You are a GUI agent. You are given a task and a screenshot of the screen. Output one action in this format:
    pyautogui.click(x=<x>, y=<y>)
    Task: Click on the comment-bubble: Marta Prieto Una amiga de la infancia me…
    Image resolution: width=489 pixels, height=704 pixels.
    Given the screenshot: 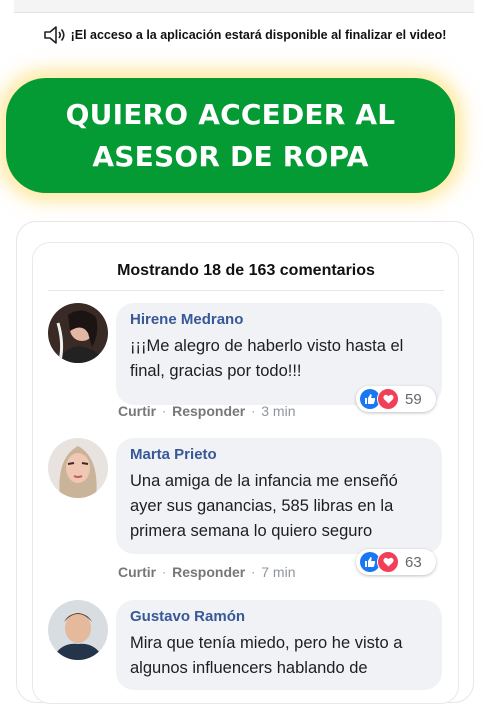 What is the action you would take?
    pyautogui.click(x=279, y=496)
    